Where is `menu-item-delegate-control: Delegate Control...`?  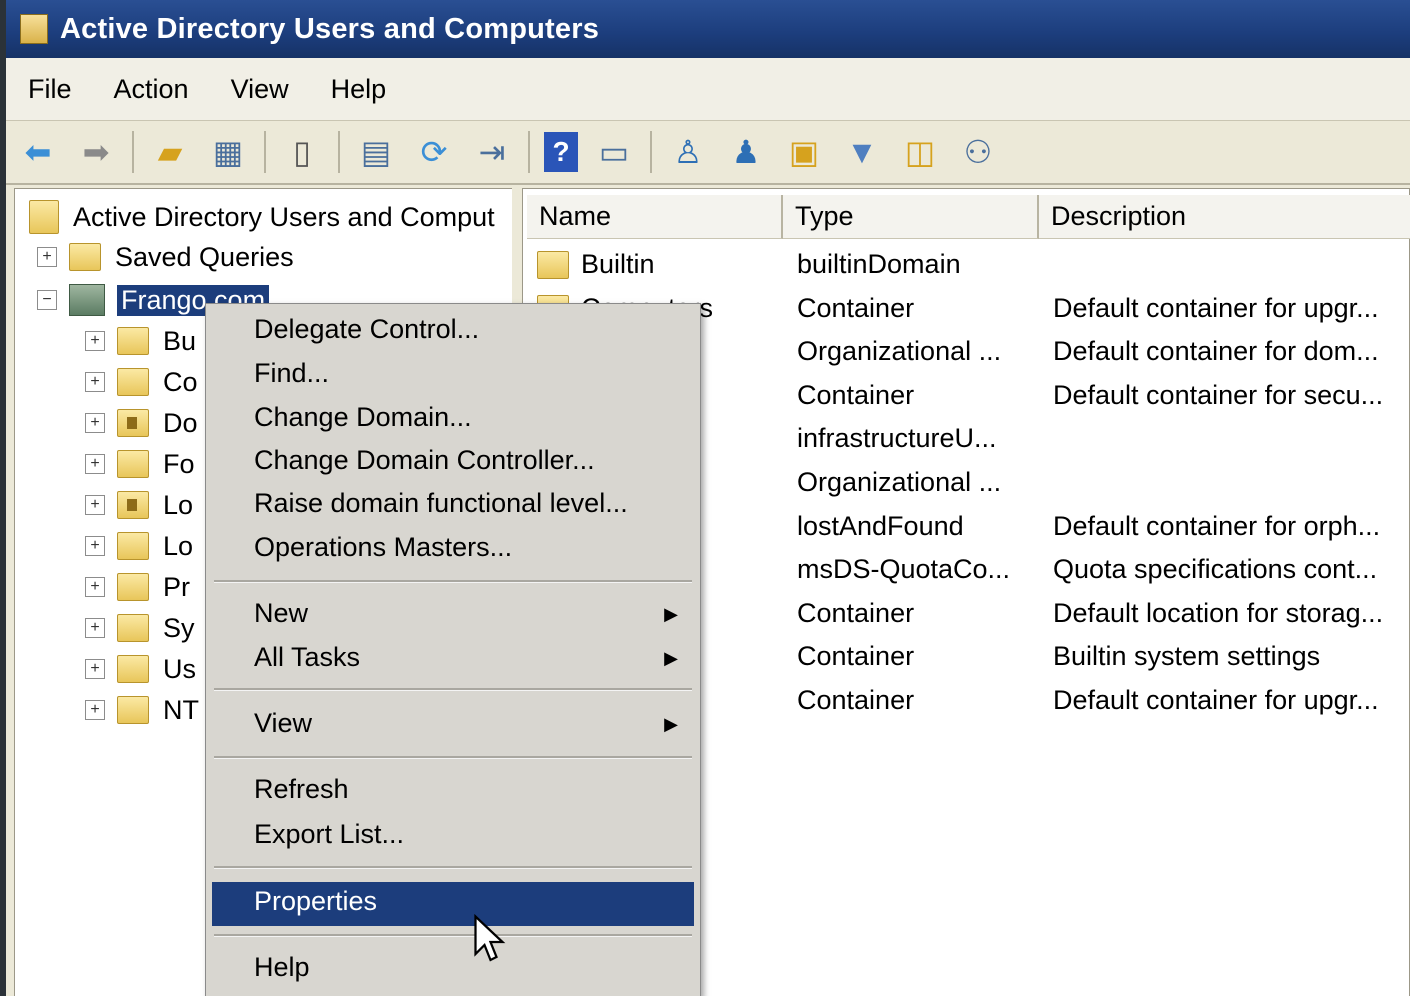
menu-item-delegate-control: Delegate Control... is located at coordinates (366, 329).